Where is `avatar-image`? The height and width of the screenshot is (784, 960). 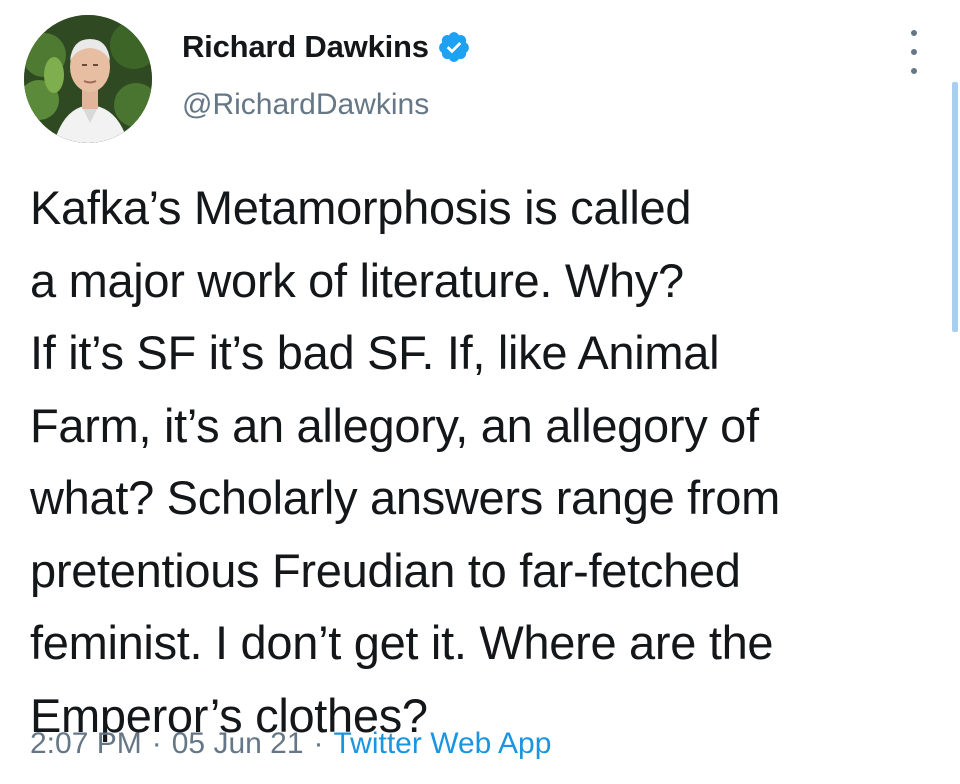
avatar-image is located at coordinates (88, 79).